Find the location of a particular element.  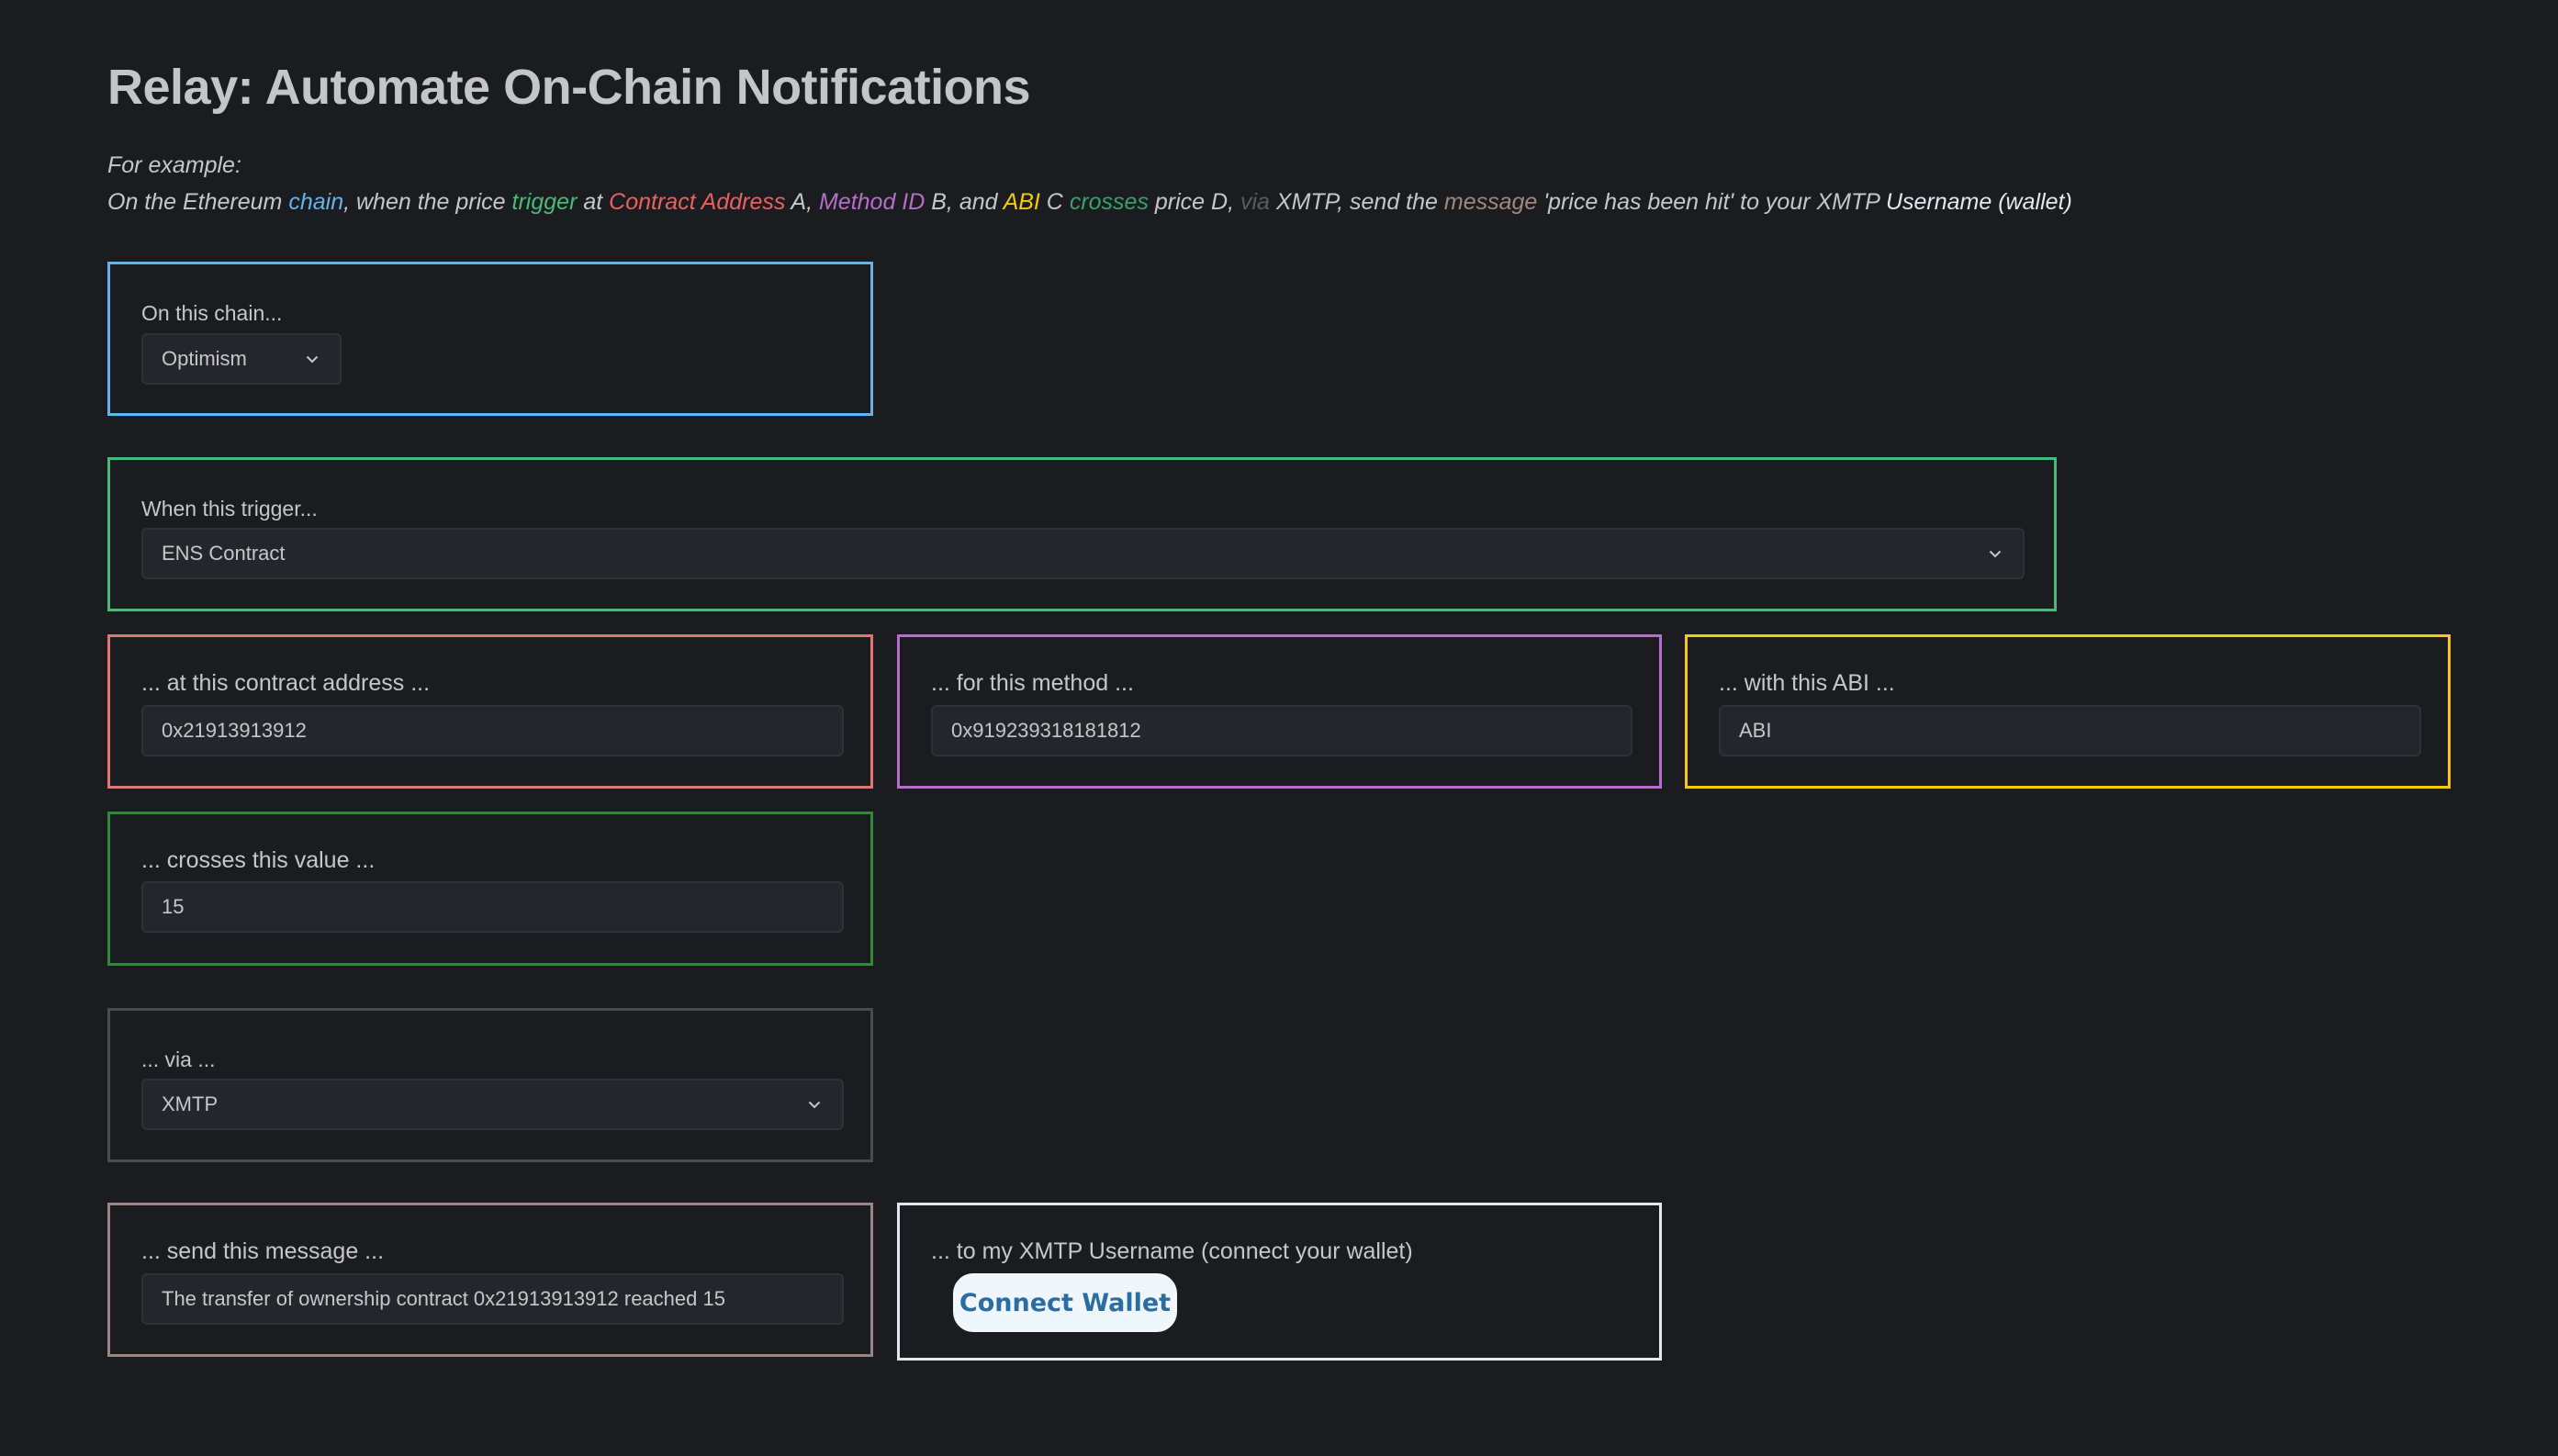

example-label: For example: is located at coordinates (174, 165).